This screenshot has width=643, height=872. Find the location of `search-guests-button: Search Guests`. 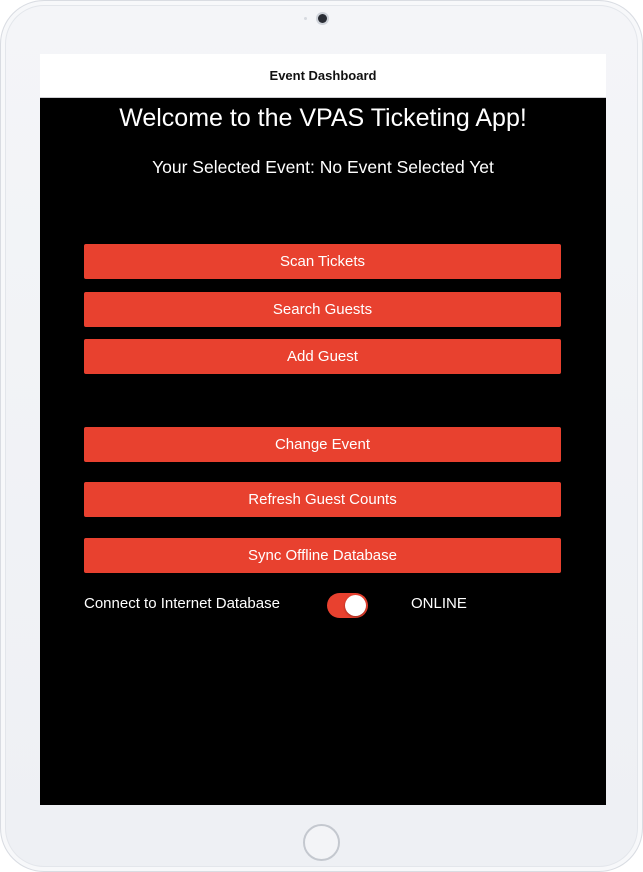

search-guests-button: Search Guests is located at coordinates (322, 309).